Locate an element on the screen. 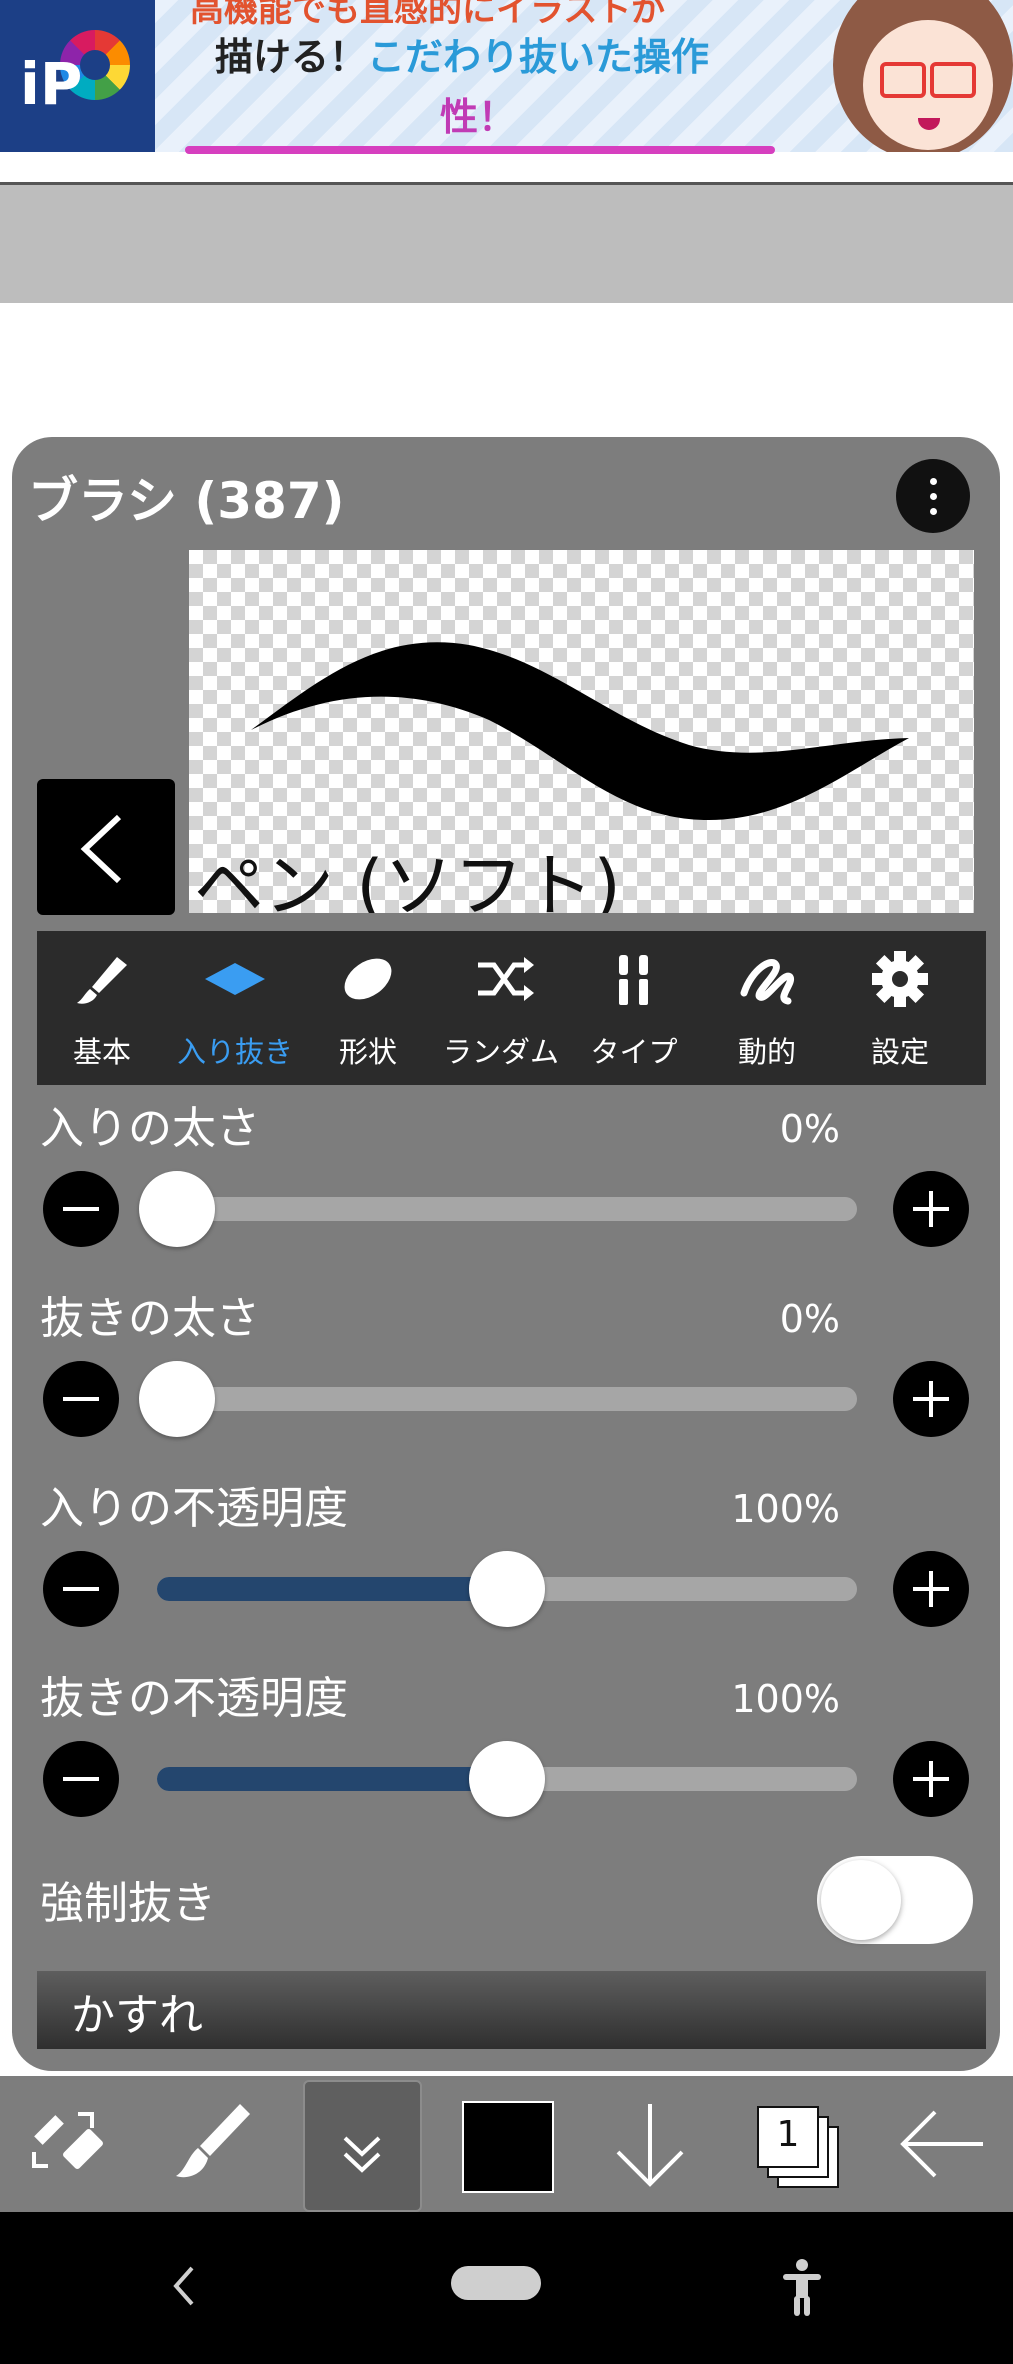 The image size is (1013, 2364). canvas-area is located at coordinates (506, 244).